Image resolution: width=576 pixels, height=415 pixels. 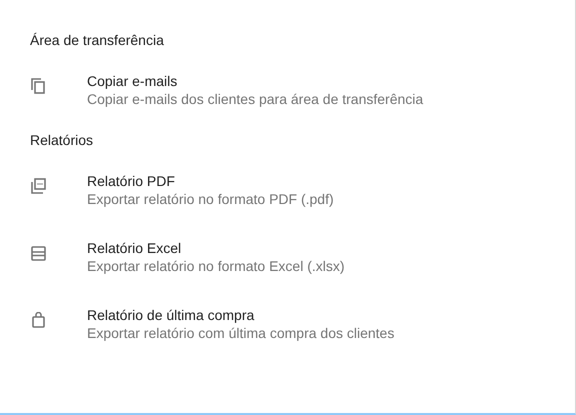 What do you see at coordinates (38, 320) in the screenshot?
I see `shopping-bag-icon` at bounding box center [38, 320].